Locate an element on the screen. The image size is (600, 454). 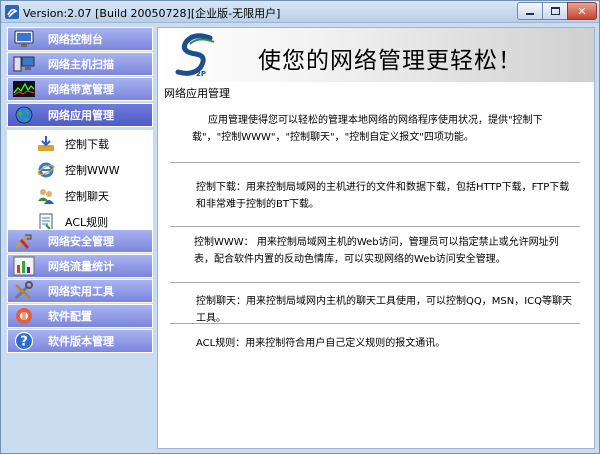
wrench-icon is located at coordinates (24, 291).